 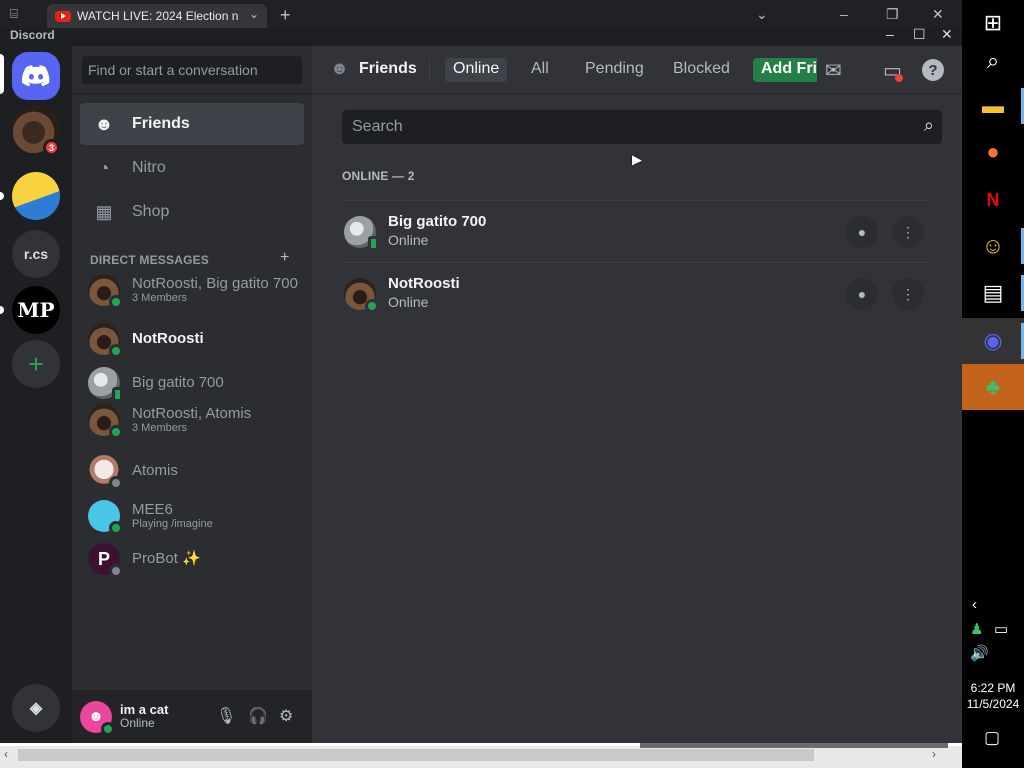 I want to click on friend-status: Online, so click(x=408, y=240).